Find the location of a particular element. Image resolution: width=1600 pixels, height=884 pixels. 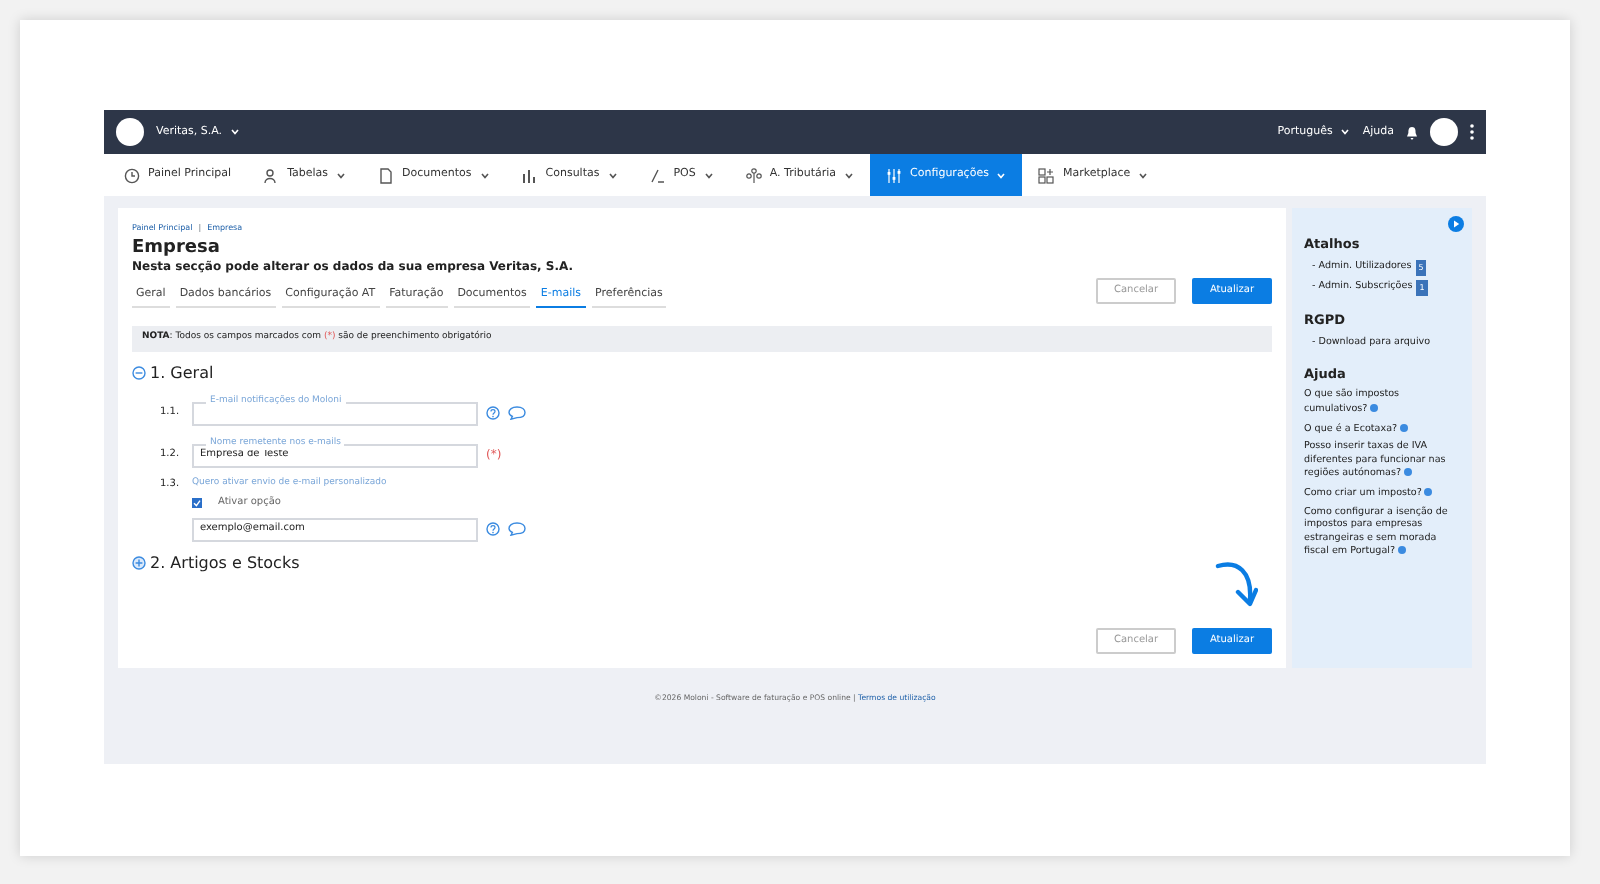

avatar-icon is located at coordinates (1444, 132).